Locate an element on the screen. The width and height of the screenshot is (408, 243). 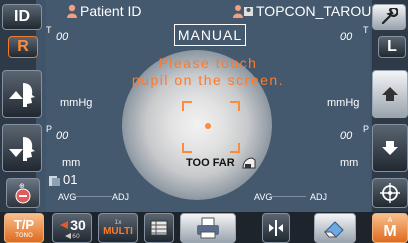
threshold-button: 30 60 is located at coordinates (72, 228).